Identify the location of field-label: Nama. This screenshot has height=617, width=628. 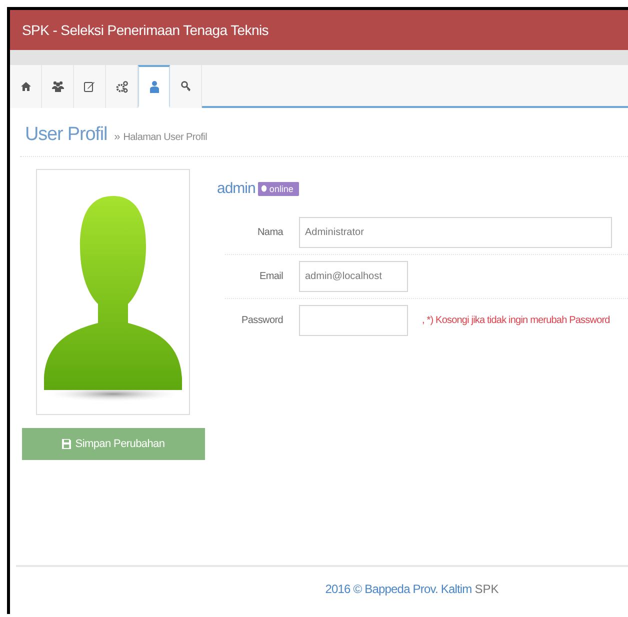
(269, 232).